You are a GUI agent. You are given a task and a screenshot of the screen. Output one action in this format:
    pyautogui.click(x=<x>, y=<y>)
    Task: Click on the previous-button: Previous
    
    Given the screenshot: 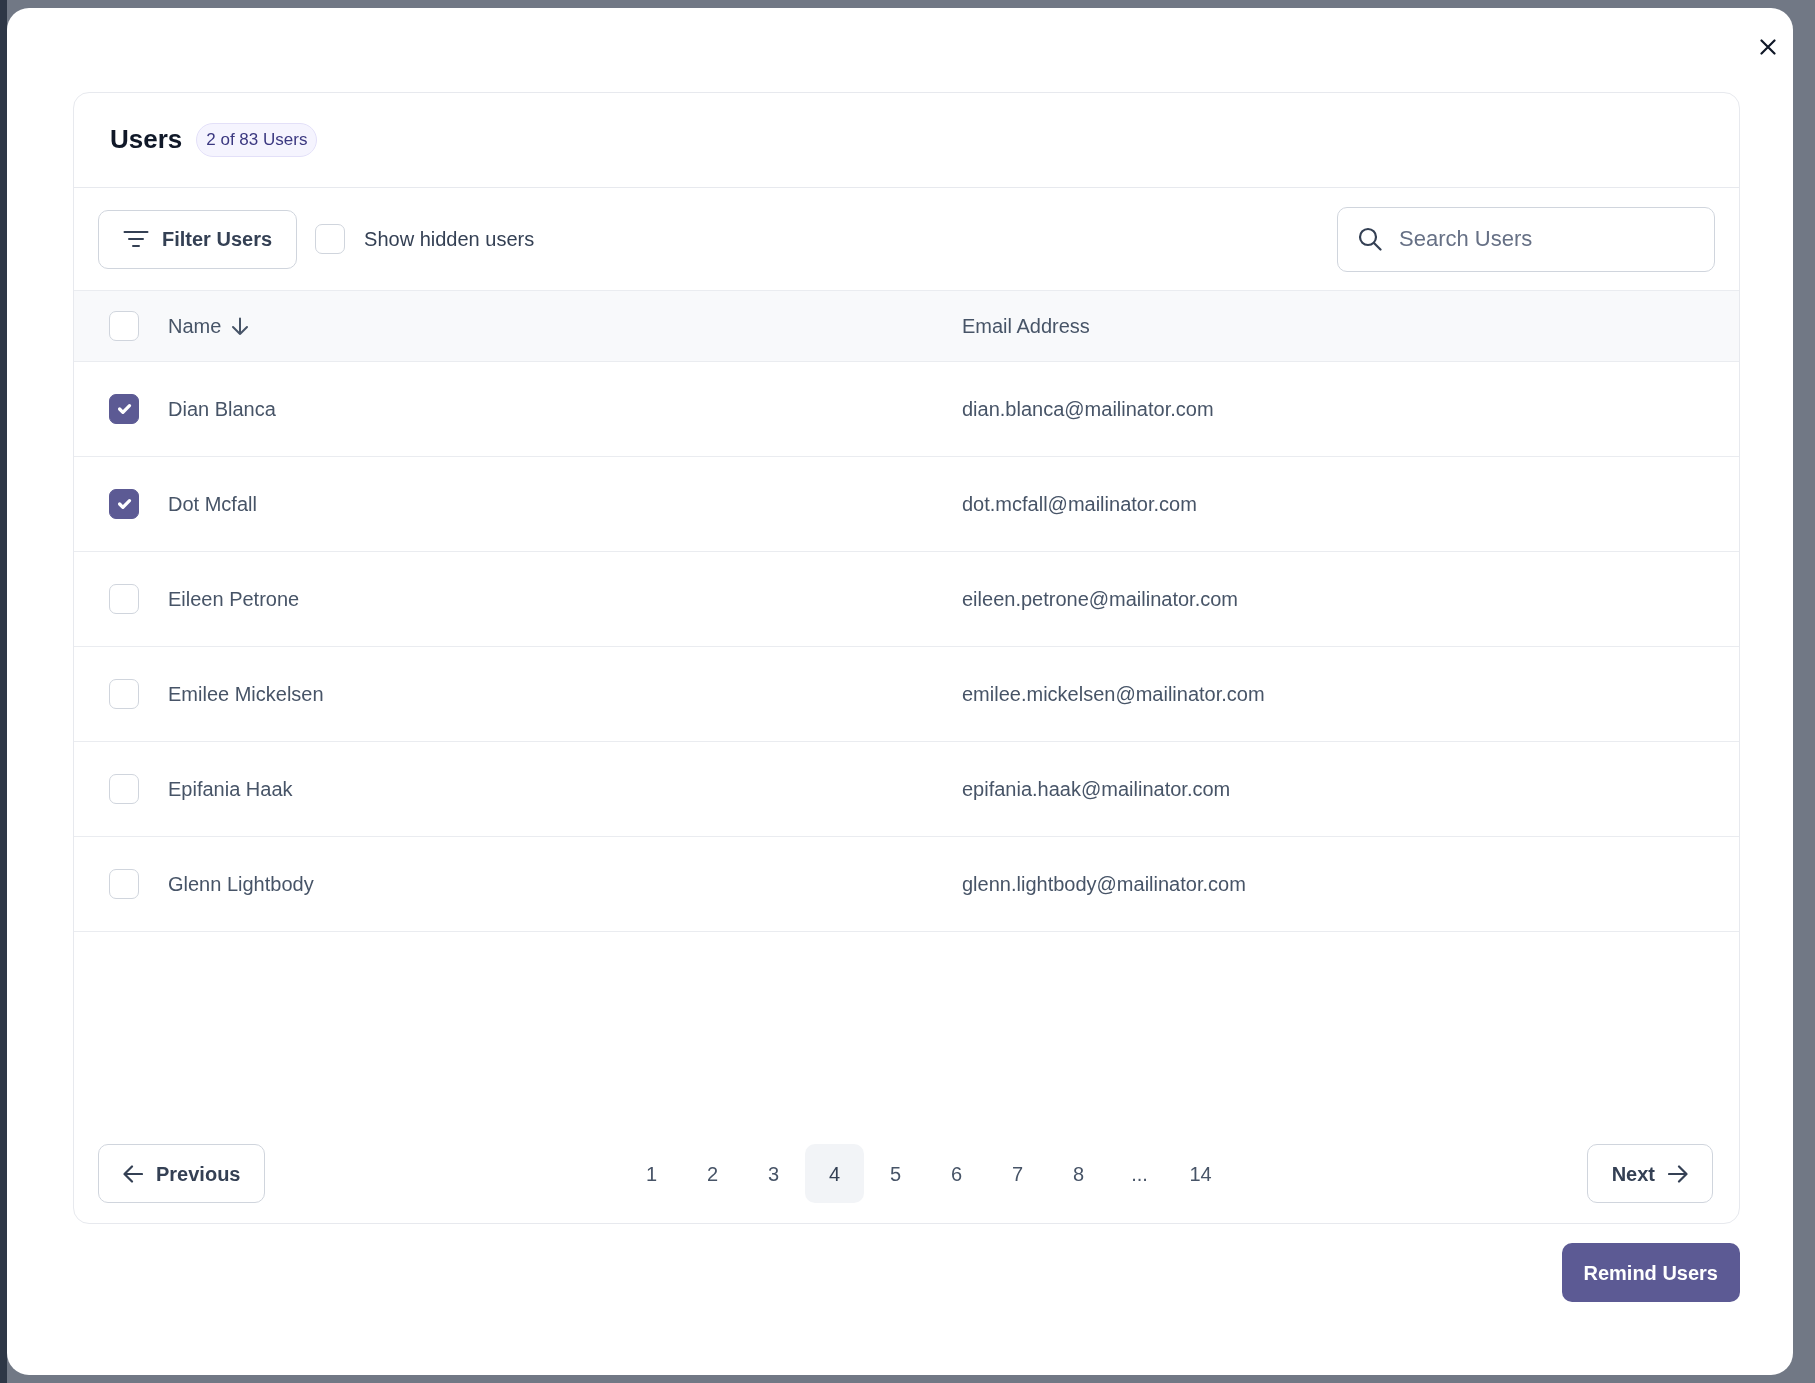 What is the action you would take?
    pyautogui.click(x=182, y=1173)
    